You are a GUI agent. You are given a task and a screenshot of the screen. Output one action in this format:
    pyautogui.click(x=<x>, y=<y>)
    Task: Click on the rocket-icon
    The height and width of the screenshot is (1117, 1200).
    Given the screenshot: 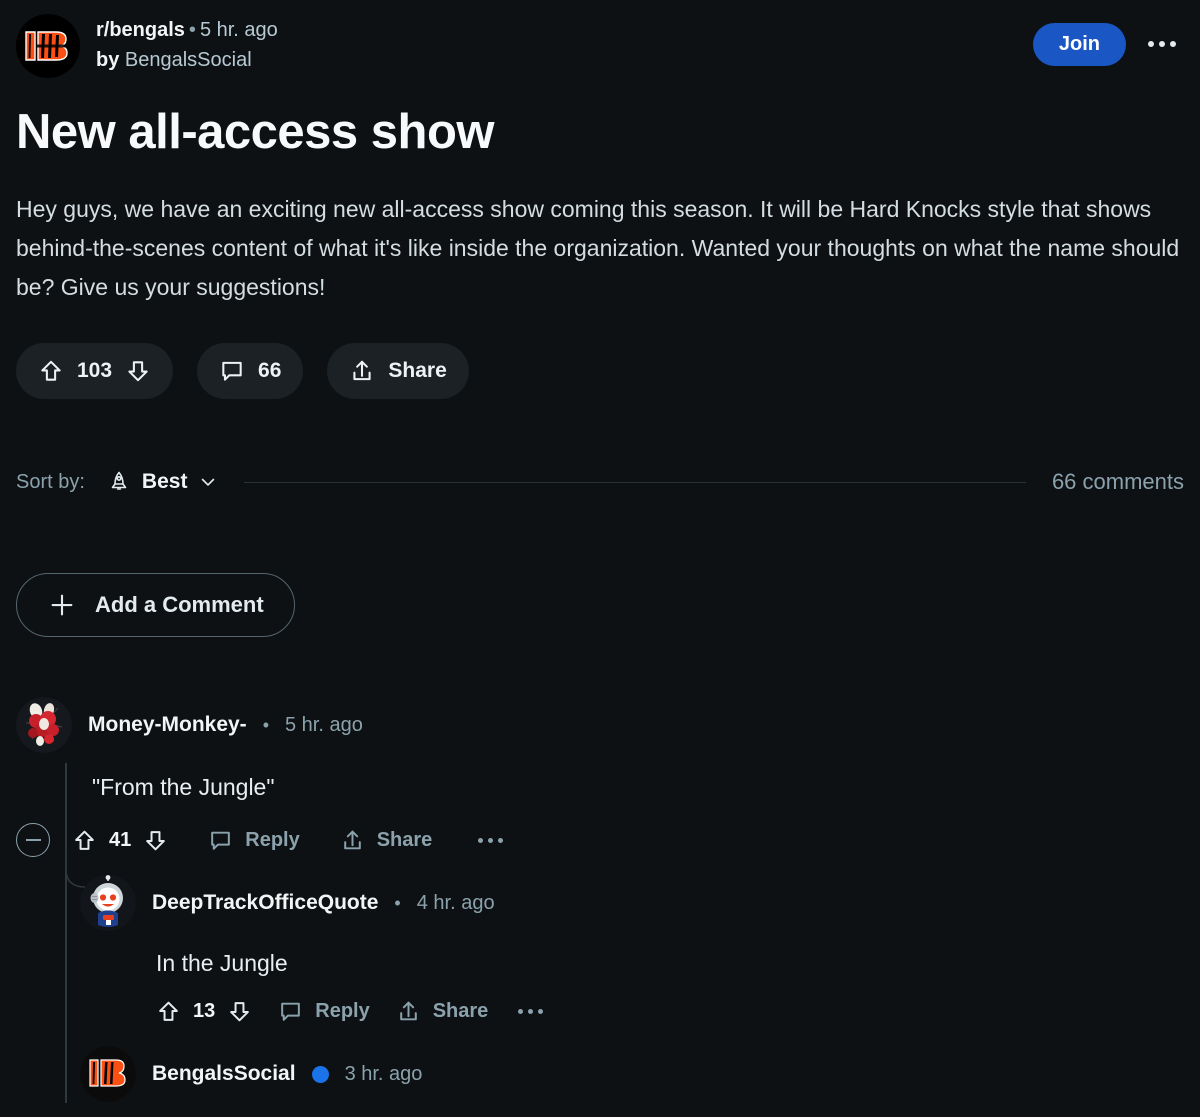 What is the action you would take?
    pyautogui.click(x=119, y=482)
    